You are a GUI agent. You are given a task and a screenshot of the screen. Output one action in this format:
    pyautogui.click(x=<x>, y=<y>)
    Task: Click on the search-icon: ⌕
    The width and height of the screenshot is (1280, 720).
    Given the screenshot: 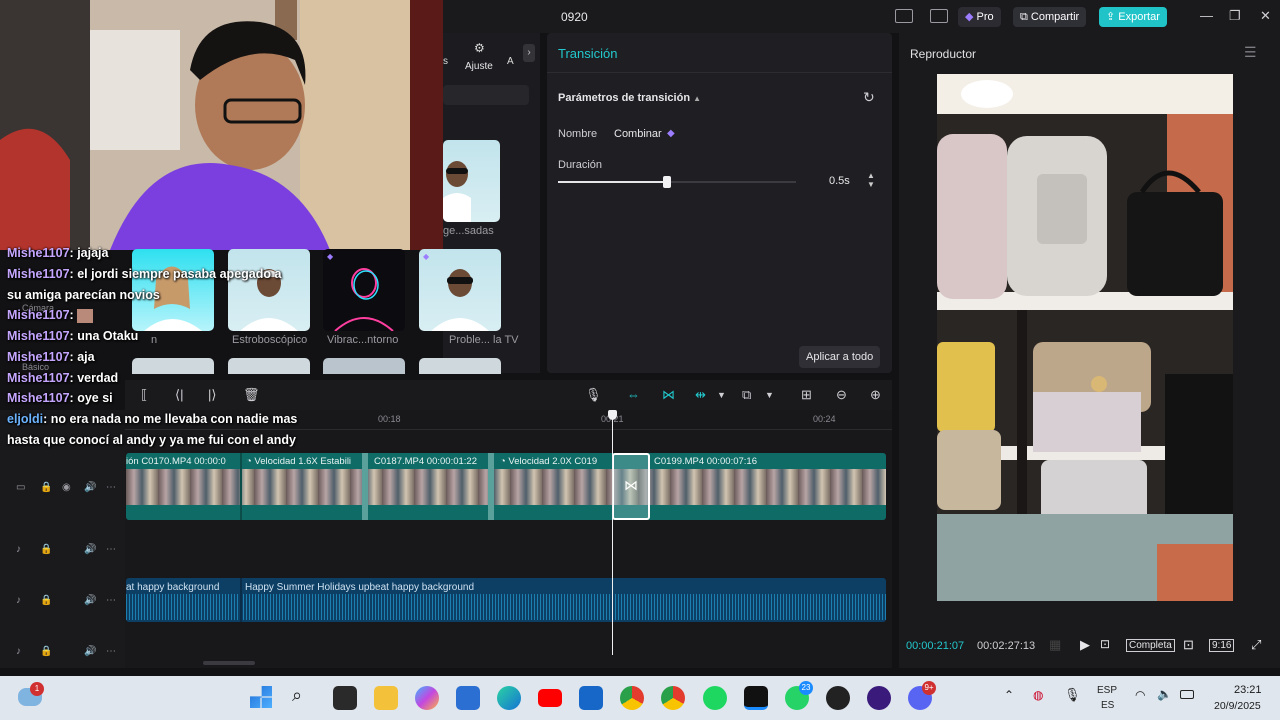 What is the action you would take?
    pyautogui.click(x=297, y=695)
    